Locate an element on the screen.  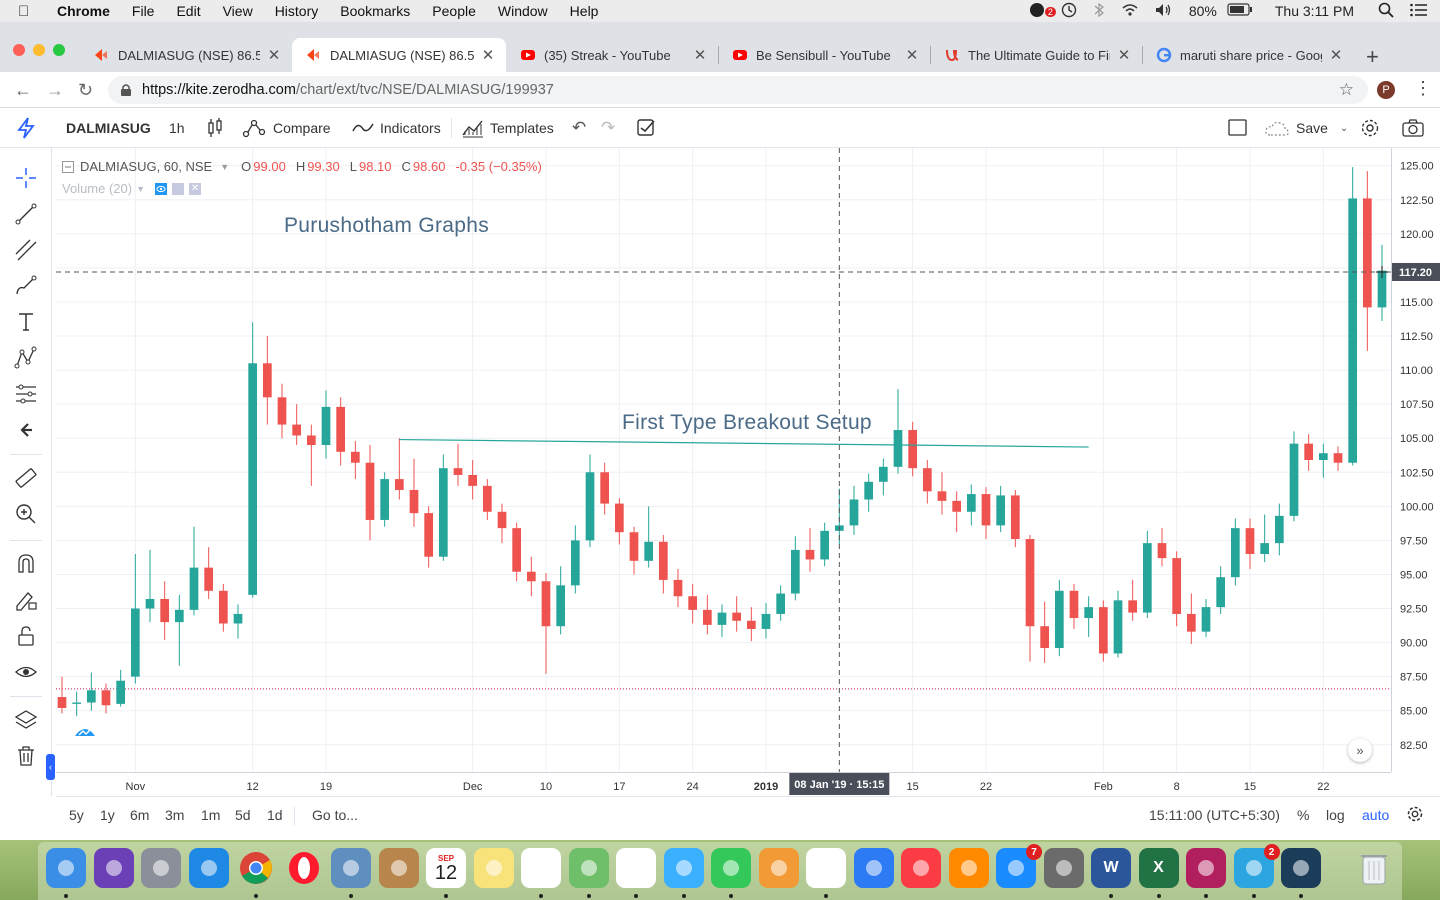
collapse-legend-icon is located at coordinates (68, 166).